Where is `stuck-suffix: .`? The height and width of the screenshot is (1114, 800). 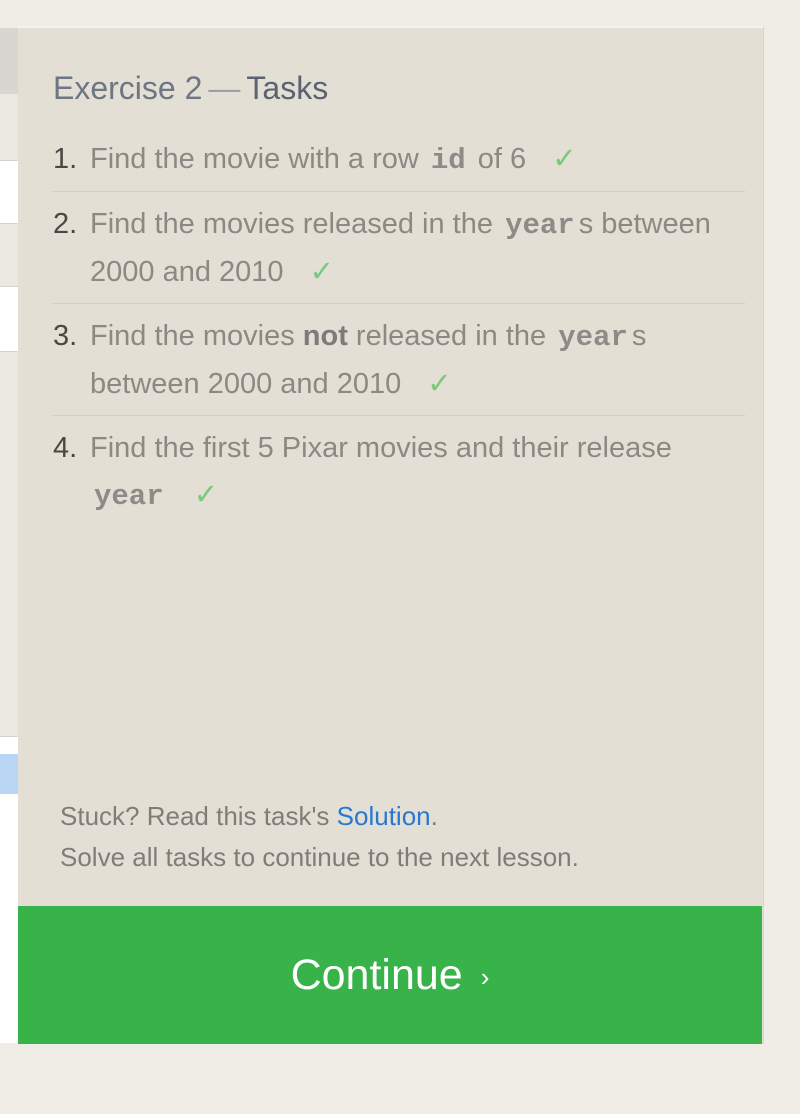 stuck-suffix: . is located at coordinates (434, 816).